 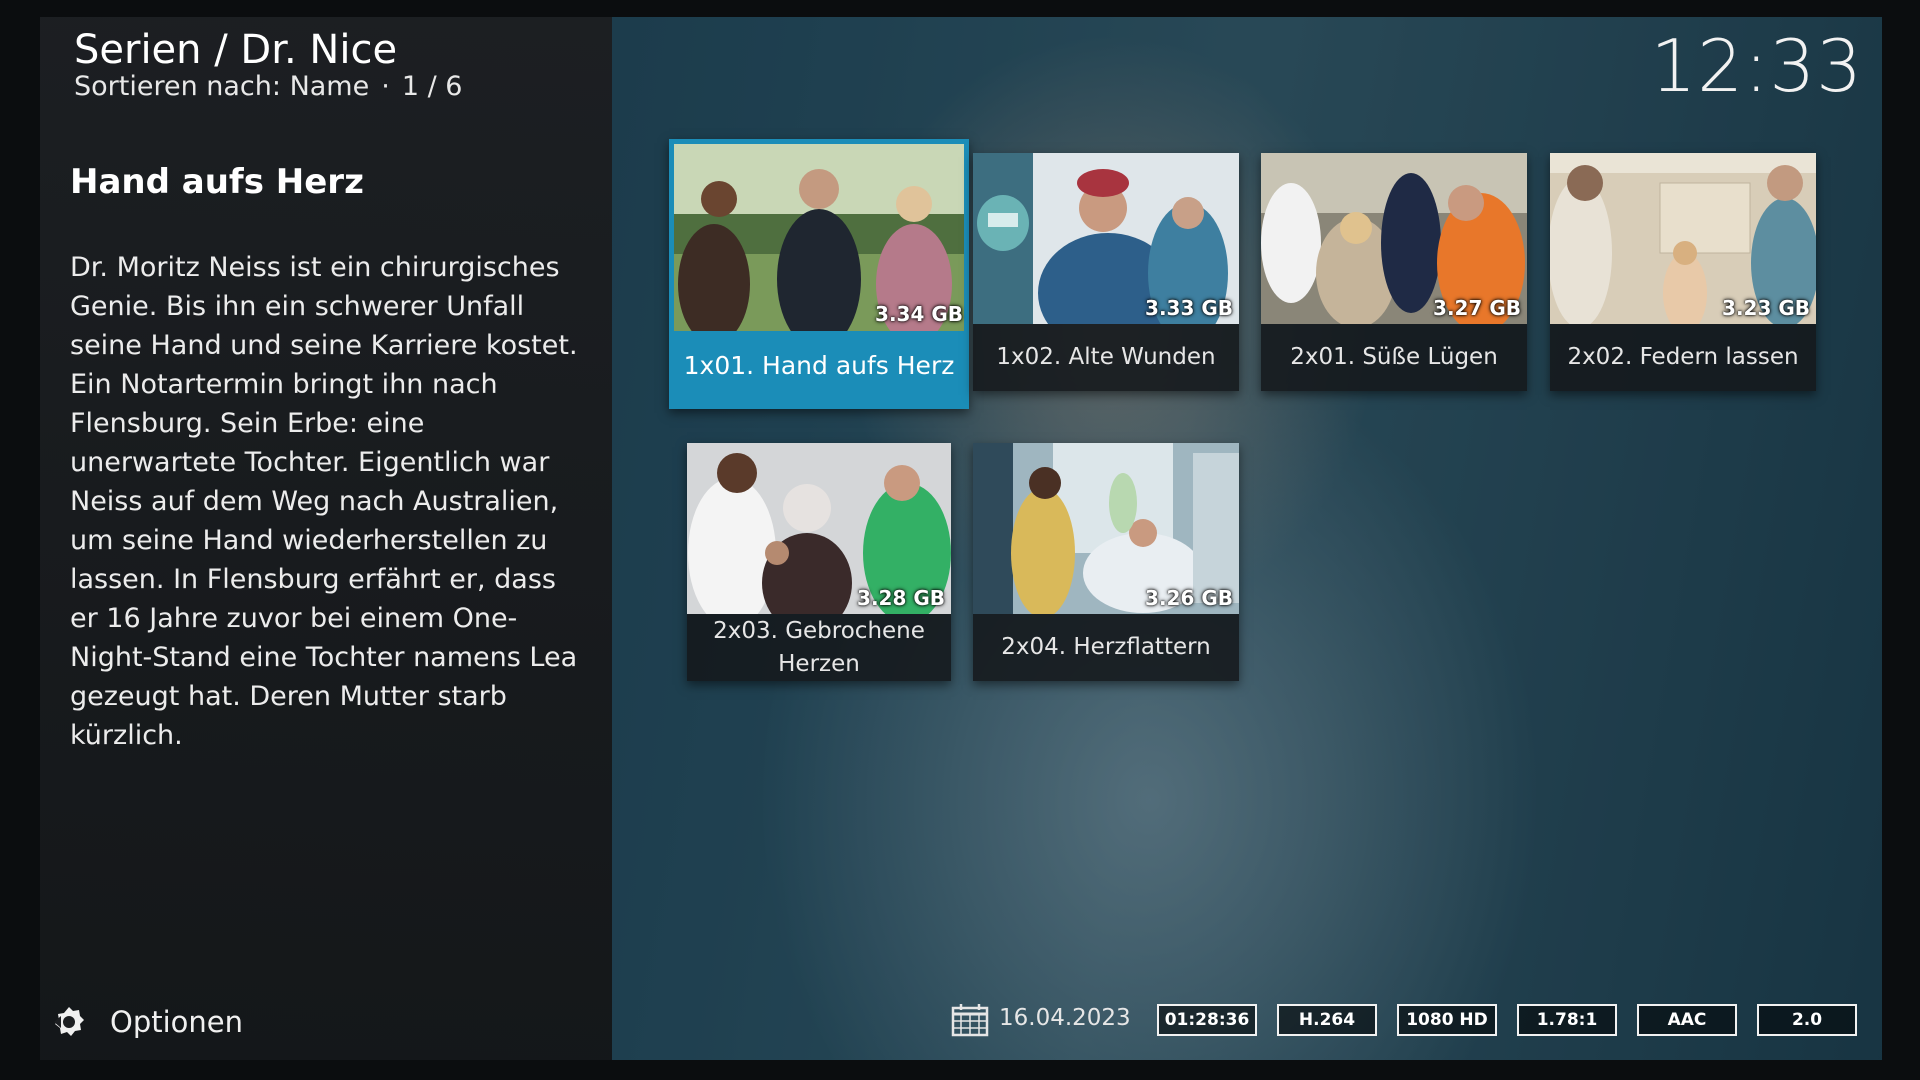 What do you see at coordinates (1567, 1020) in the screenshot?
I see `aspect-ratio-badge: 1.78:1` at bounding box center [1567, 1020].